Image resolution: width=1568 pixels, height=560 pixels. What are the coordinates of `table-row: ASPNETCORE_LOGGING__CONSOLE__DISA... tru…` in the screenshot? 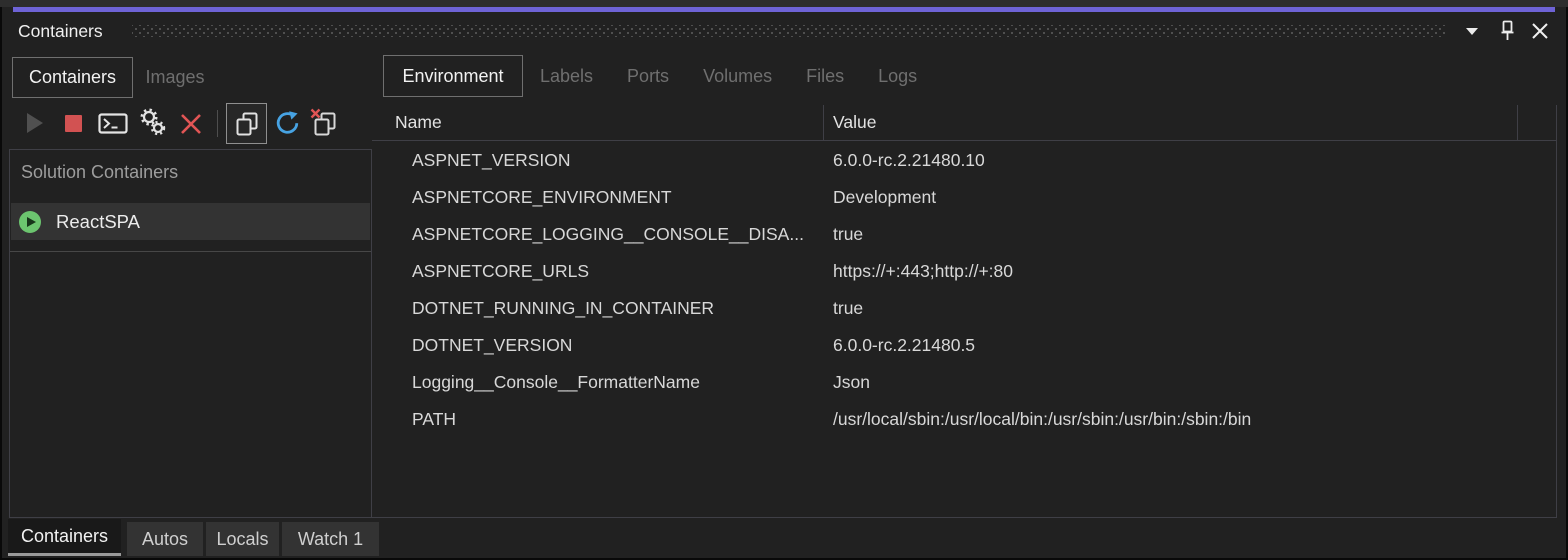 It's located at (964, 234).